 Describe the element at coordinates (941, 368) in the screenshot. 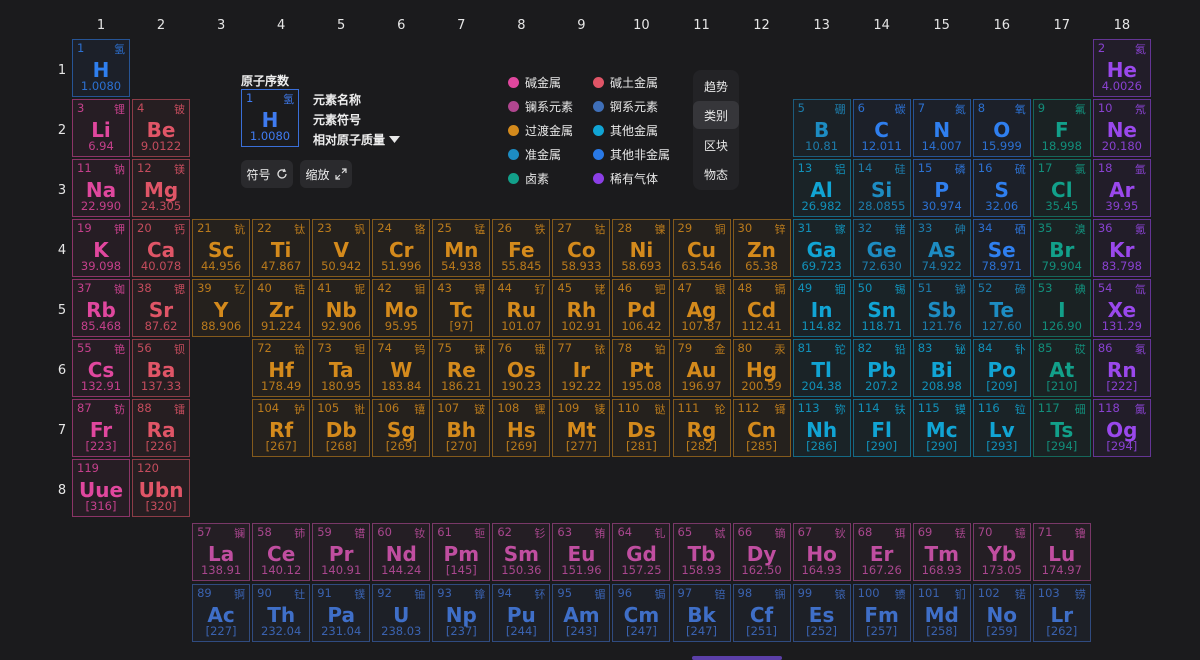

I see `element-cell: 83 铋 Bi 208.98` at that location.